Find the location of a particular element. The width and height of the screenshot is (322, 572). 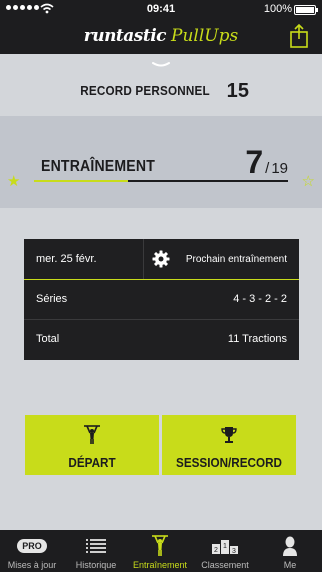

start-label: DÉPART is located at coordinates (92, 462).